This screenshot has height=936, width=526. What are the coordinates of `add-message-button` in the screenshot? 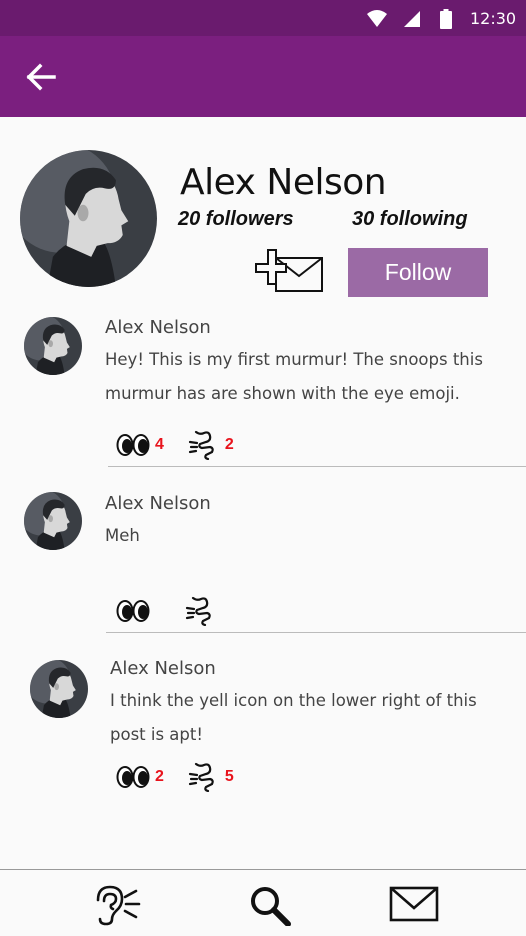 It's located at (288, 270).